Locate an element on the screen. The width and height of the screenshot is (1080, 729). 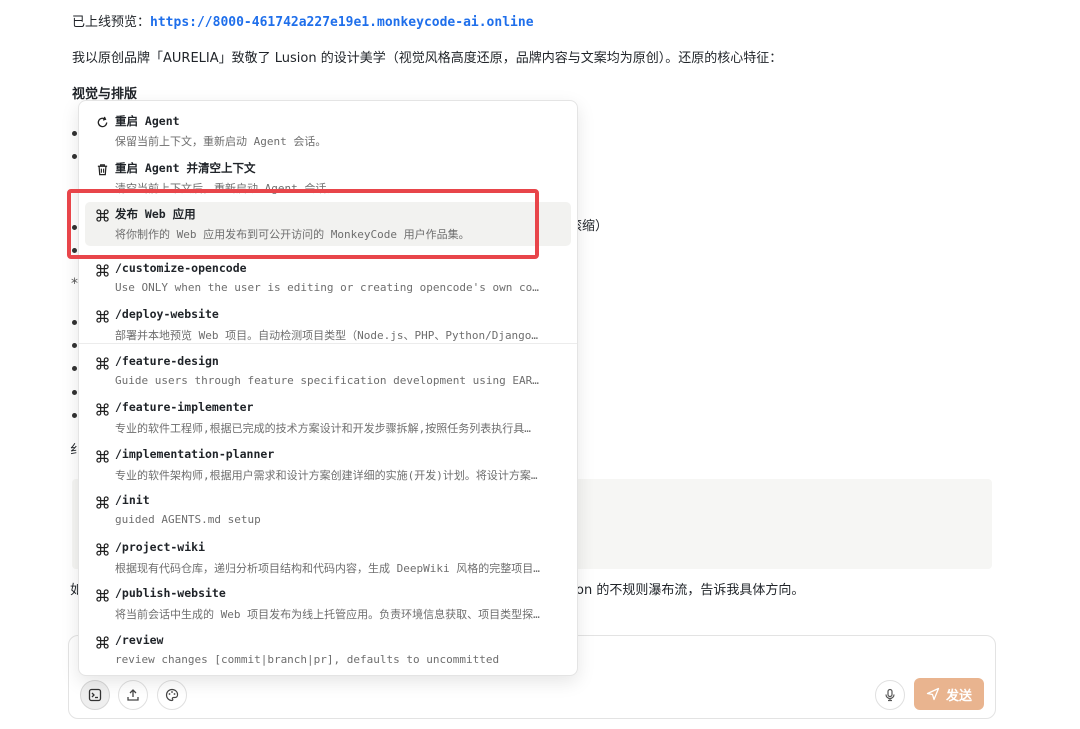
menu-item: /init guided AGENTS.md setup is located at coordinates (328, 511).